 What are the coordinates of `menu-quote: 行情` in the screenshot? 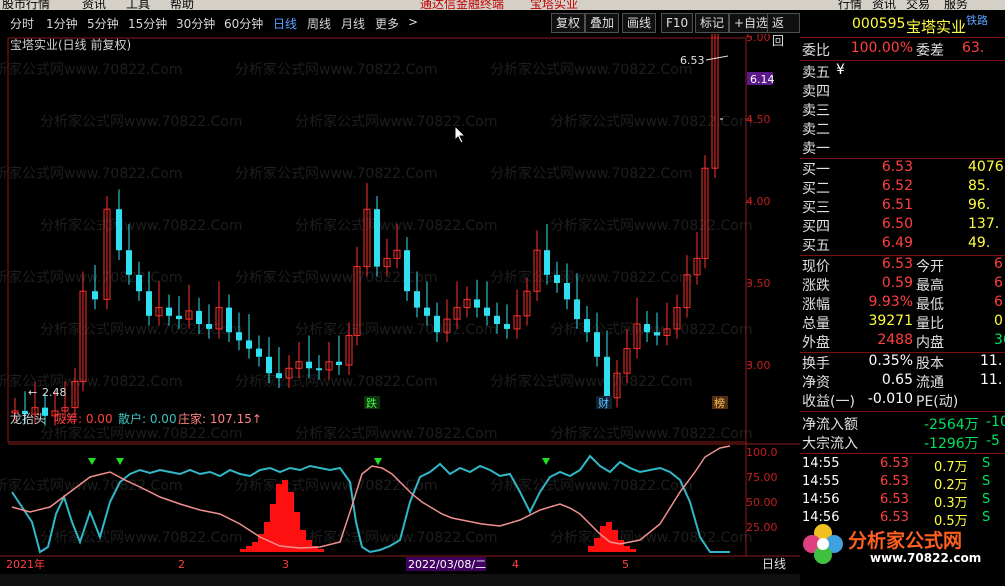 It's located at (850, 5).